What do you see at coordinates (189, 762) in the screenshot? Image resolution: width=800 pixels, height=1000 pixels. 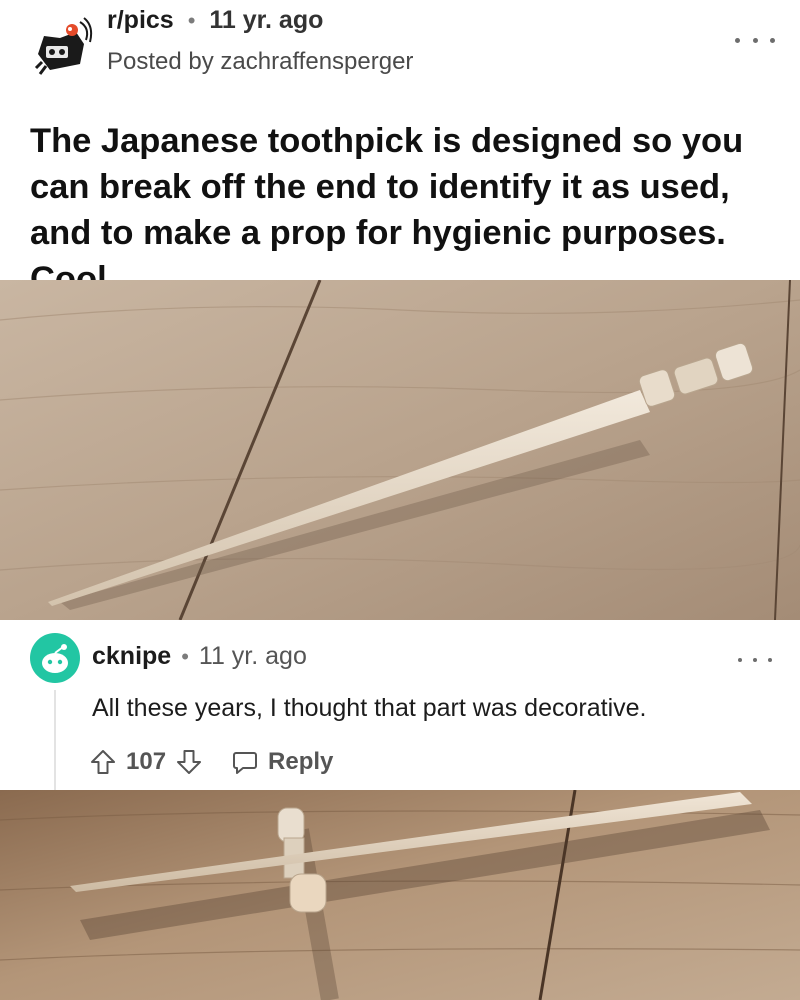 I see `arrow-down-icon` at bounding box center [189, 762].